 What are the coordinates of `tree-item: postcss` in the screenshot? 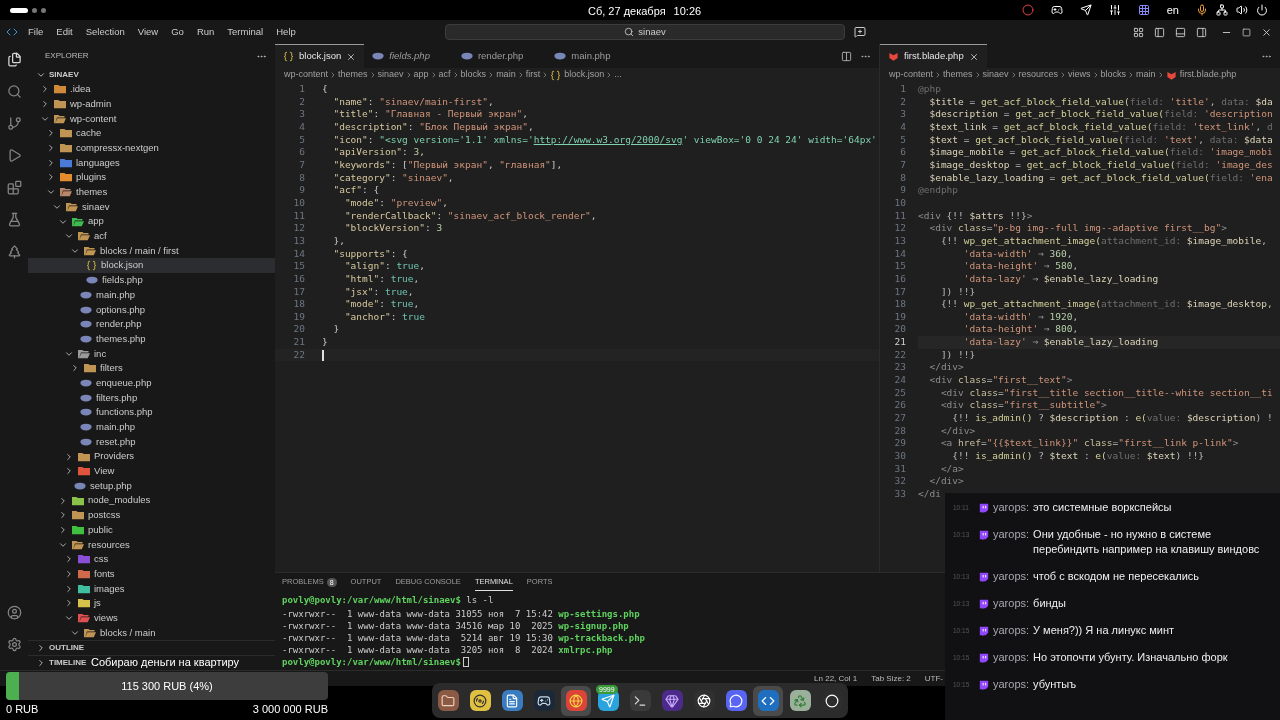 It's located at (151, 515).